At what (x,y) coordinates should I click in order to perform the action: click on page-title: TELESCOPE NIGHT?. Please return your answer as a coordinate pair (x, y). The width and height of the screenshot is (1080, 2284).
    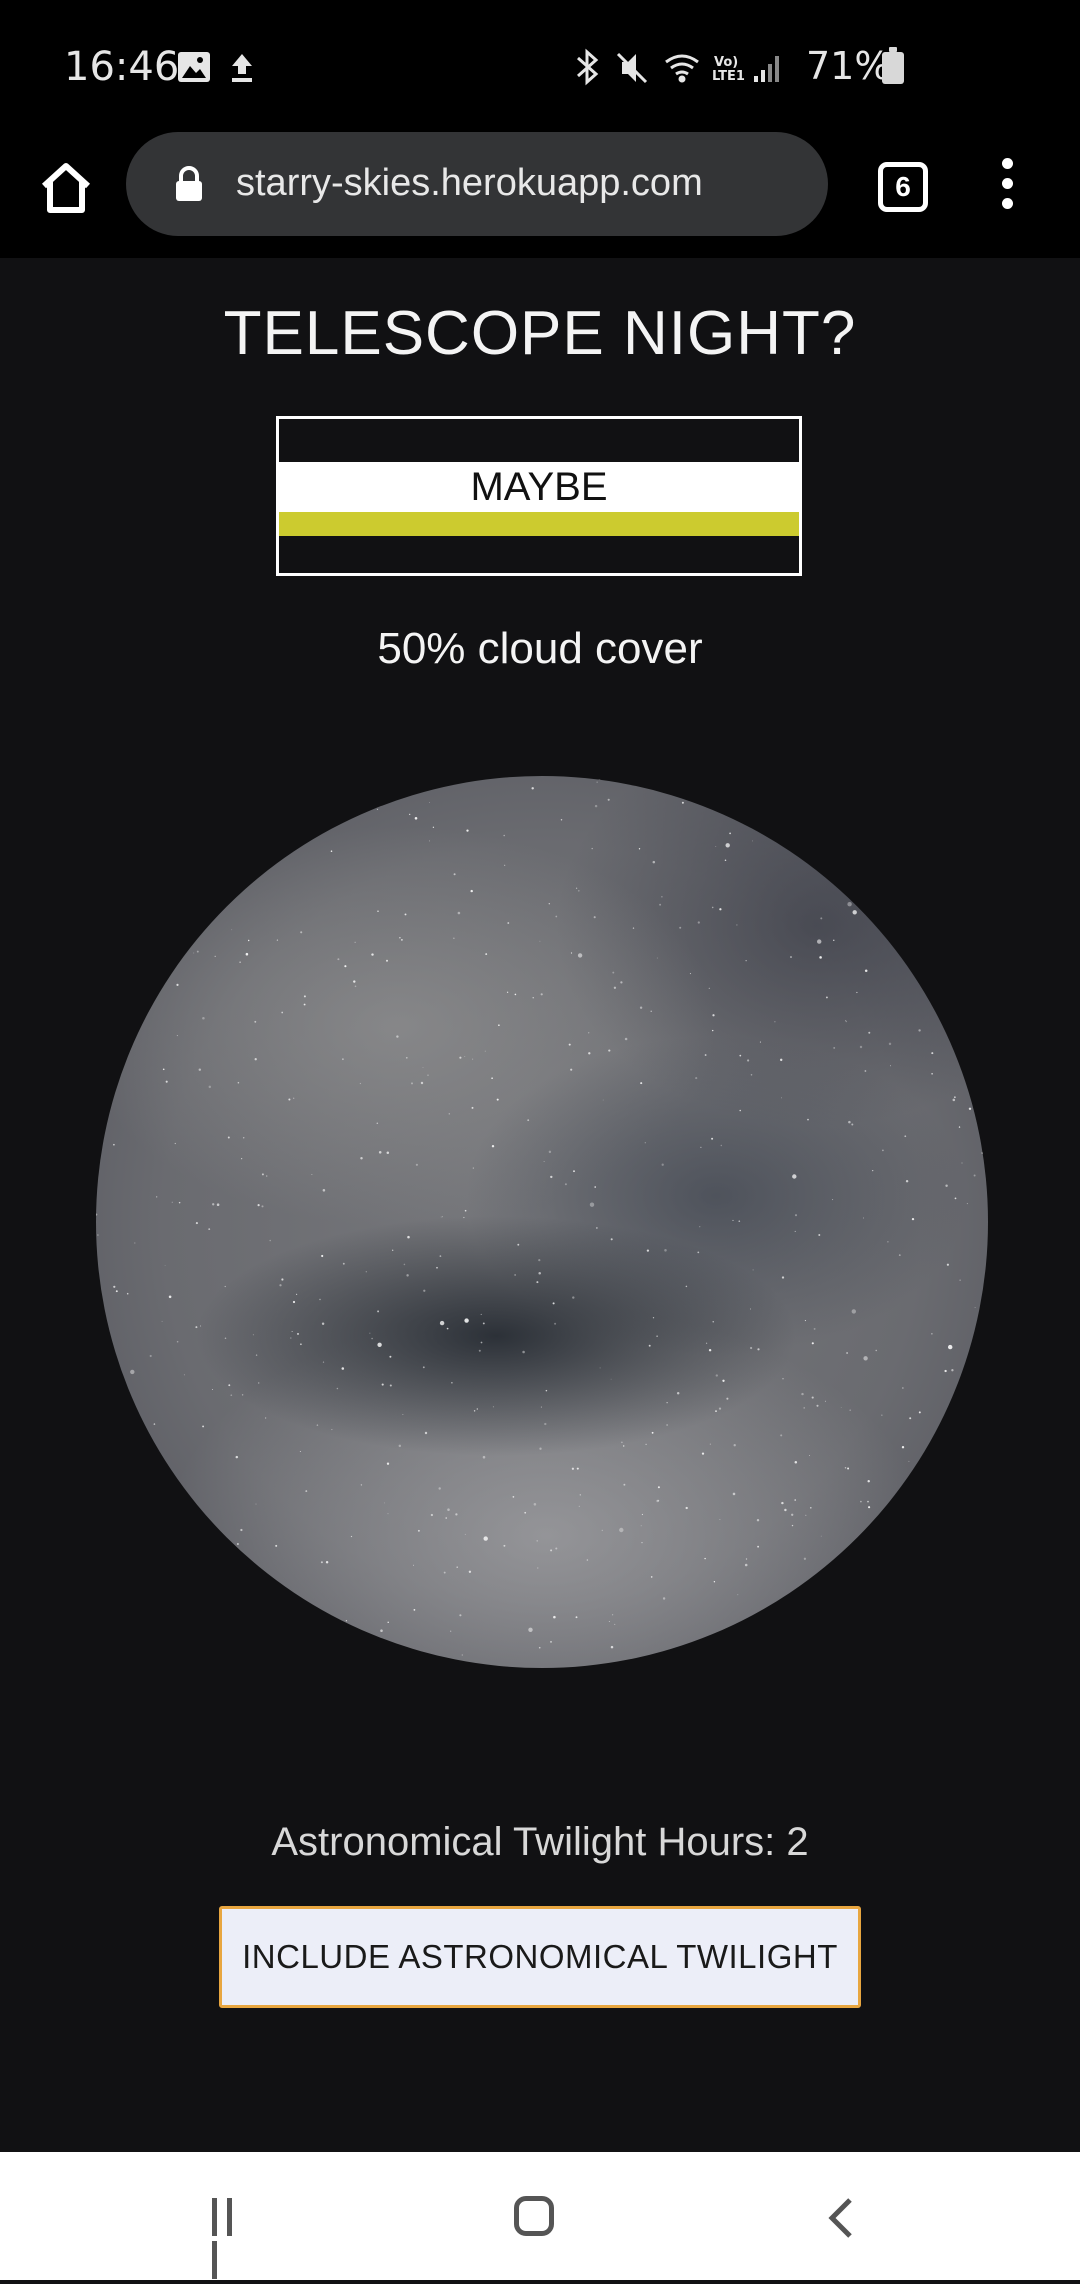
    Looking at the image, I should click on (540, 333).